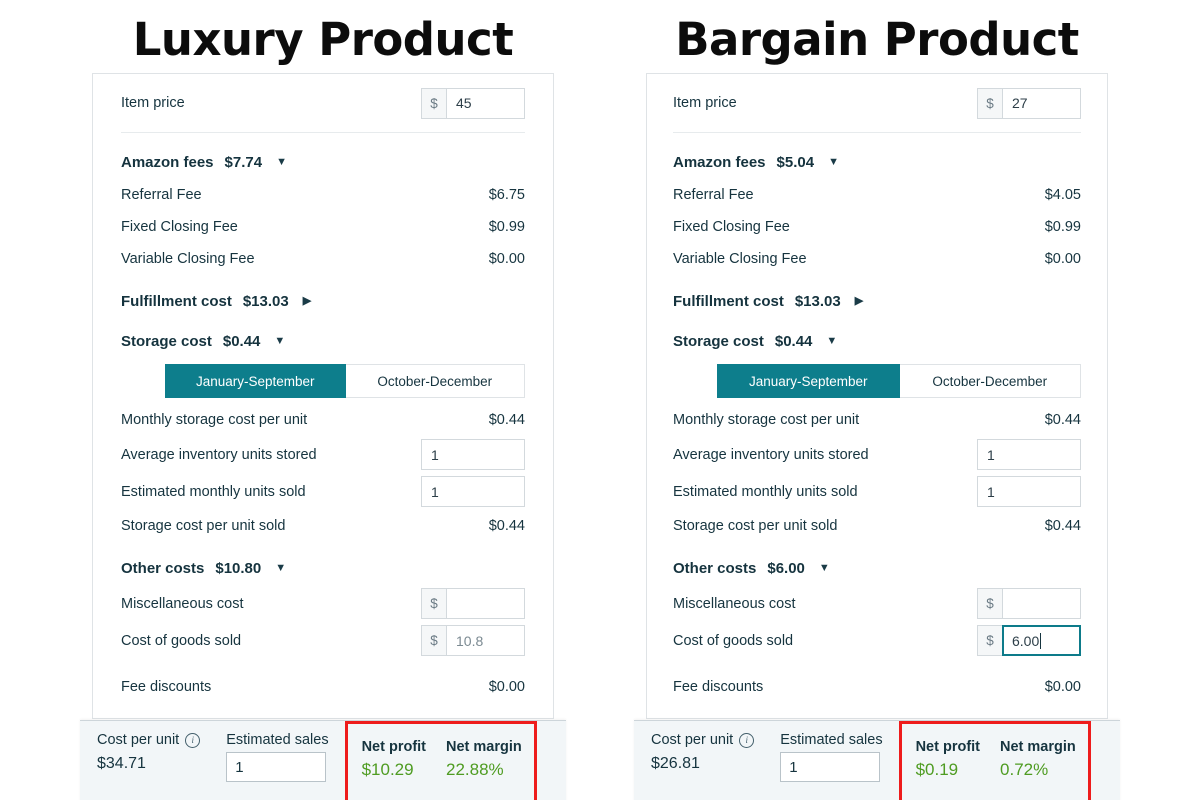 Image resolution: width=1200 pixels, height=800 pixels. Describe the element at coordinates (485, 640) in the screenshot. I see `cost-of-goods-sold-value: 10.8` at that location.